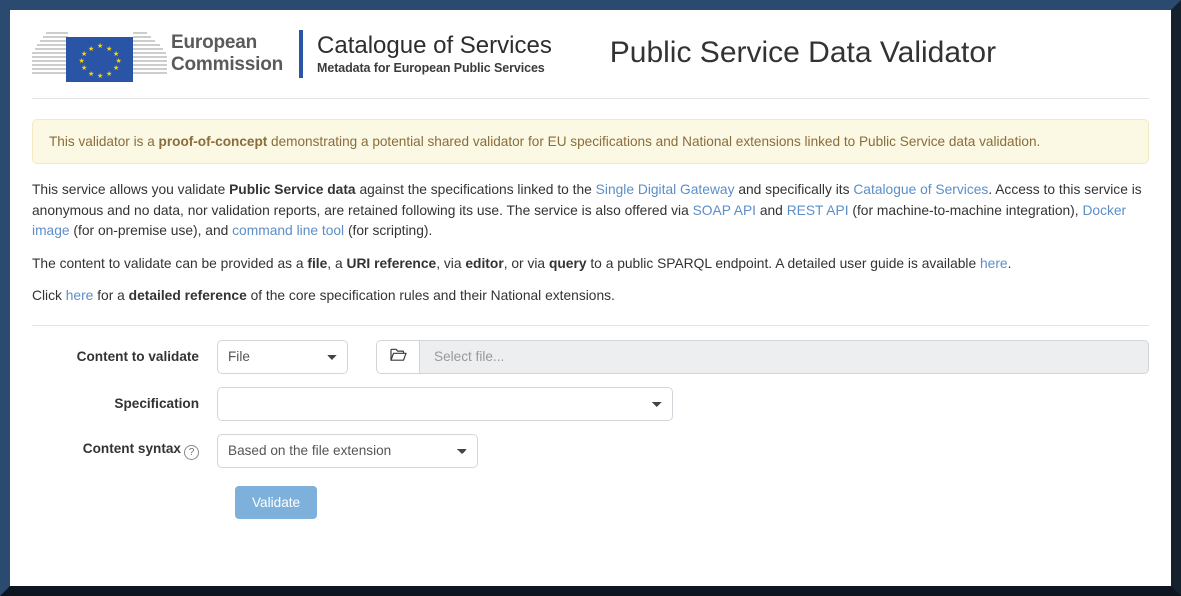  Describe the element at coordinates (590, 98) in the screenshot. I see `header-divider` at that location.